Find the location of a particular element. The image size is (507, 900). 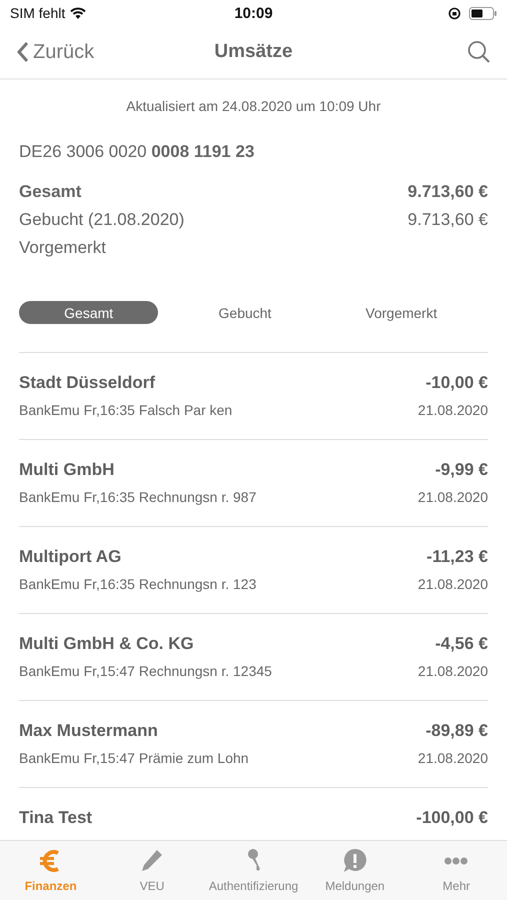

more-icon is located at coordinates (456, 861).